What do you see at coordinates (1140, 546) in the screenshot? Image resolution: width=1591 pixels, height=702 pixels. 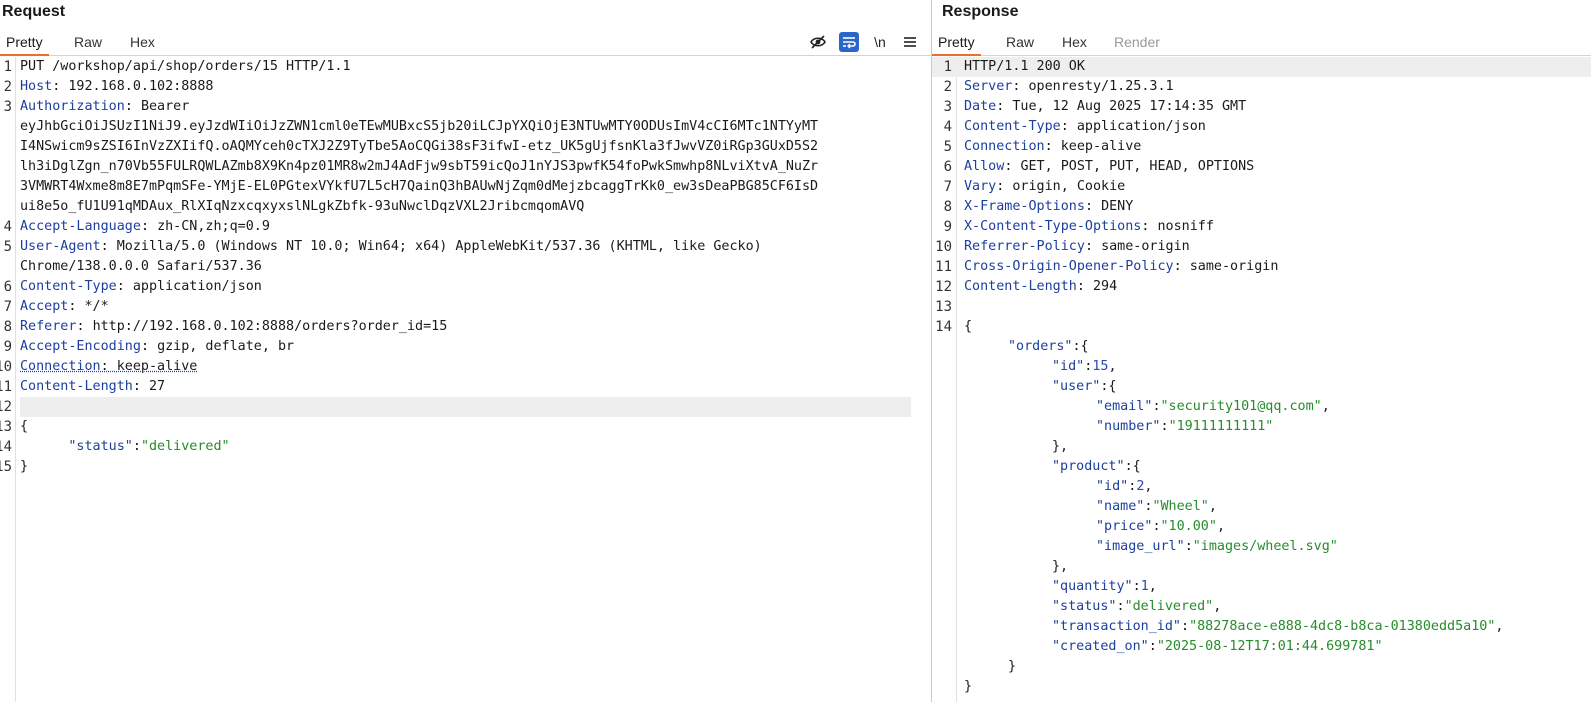 I see `json-key: "image_url"` at bounding box center [1140, 546].